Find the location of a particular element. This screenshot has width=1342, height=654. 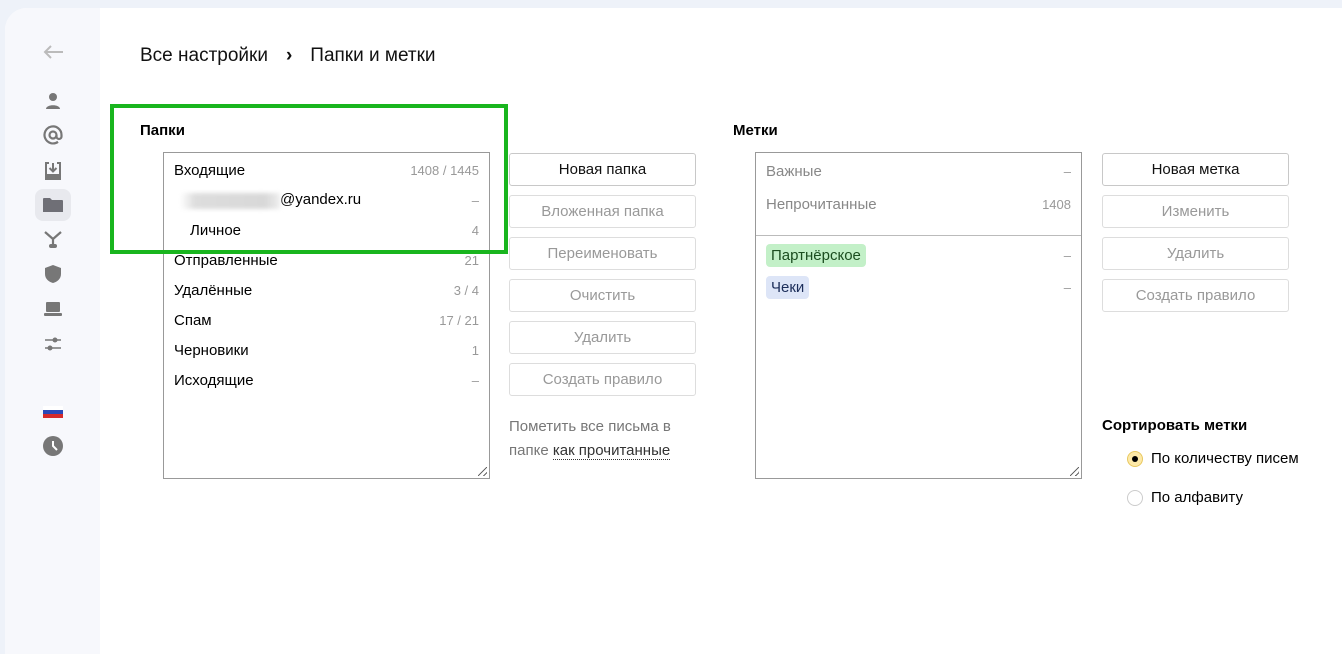

folders-heading: Папки is located at coordinates (162, 130).